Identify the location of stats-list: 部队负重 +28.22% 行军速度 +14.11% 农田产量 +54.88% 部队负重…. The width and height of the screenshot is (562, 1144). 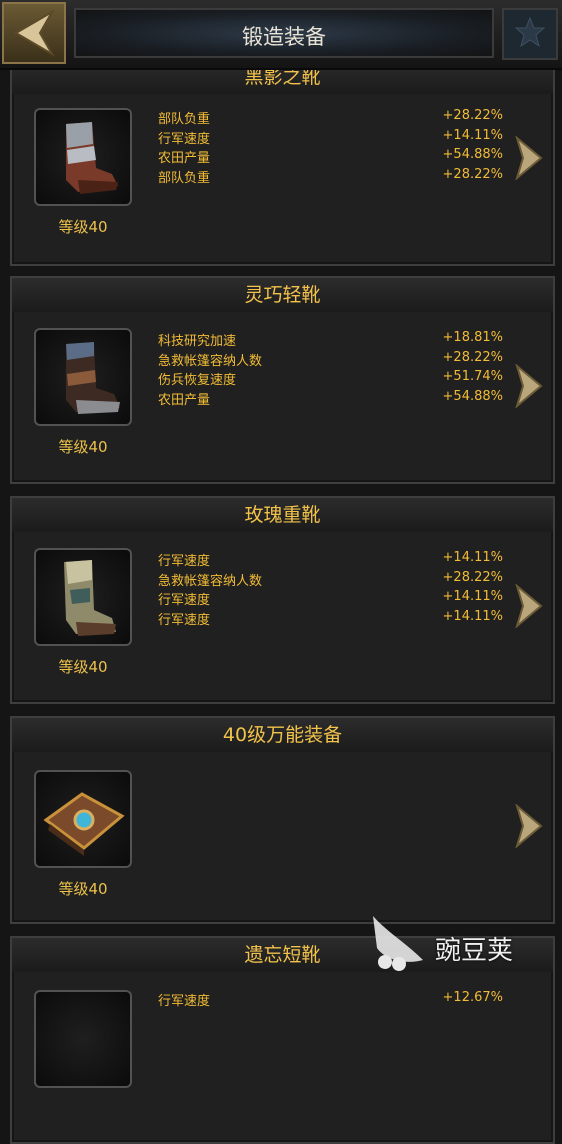
(330, 147).